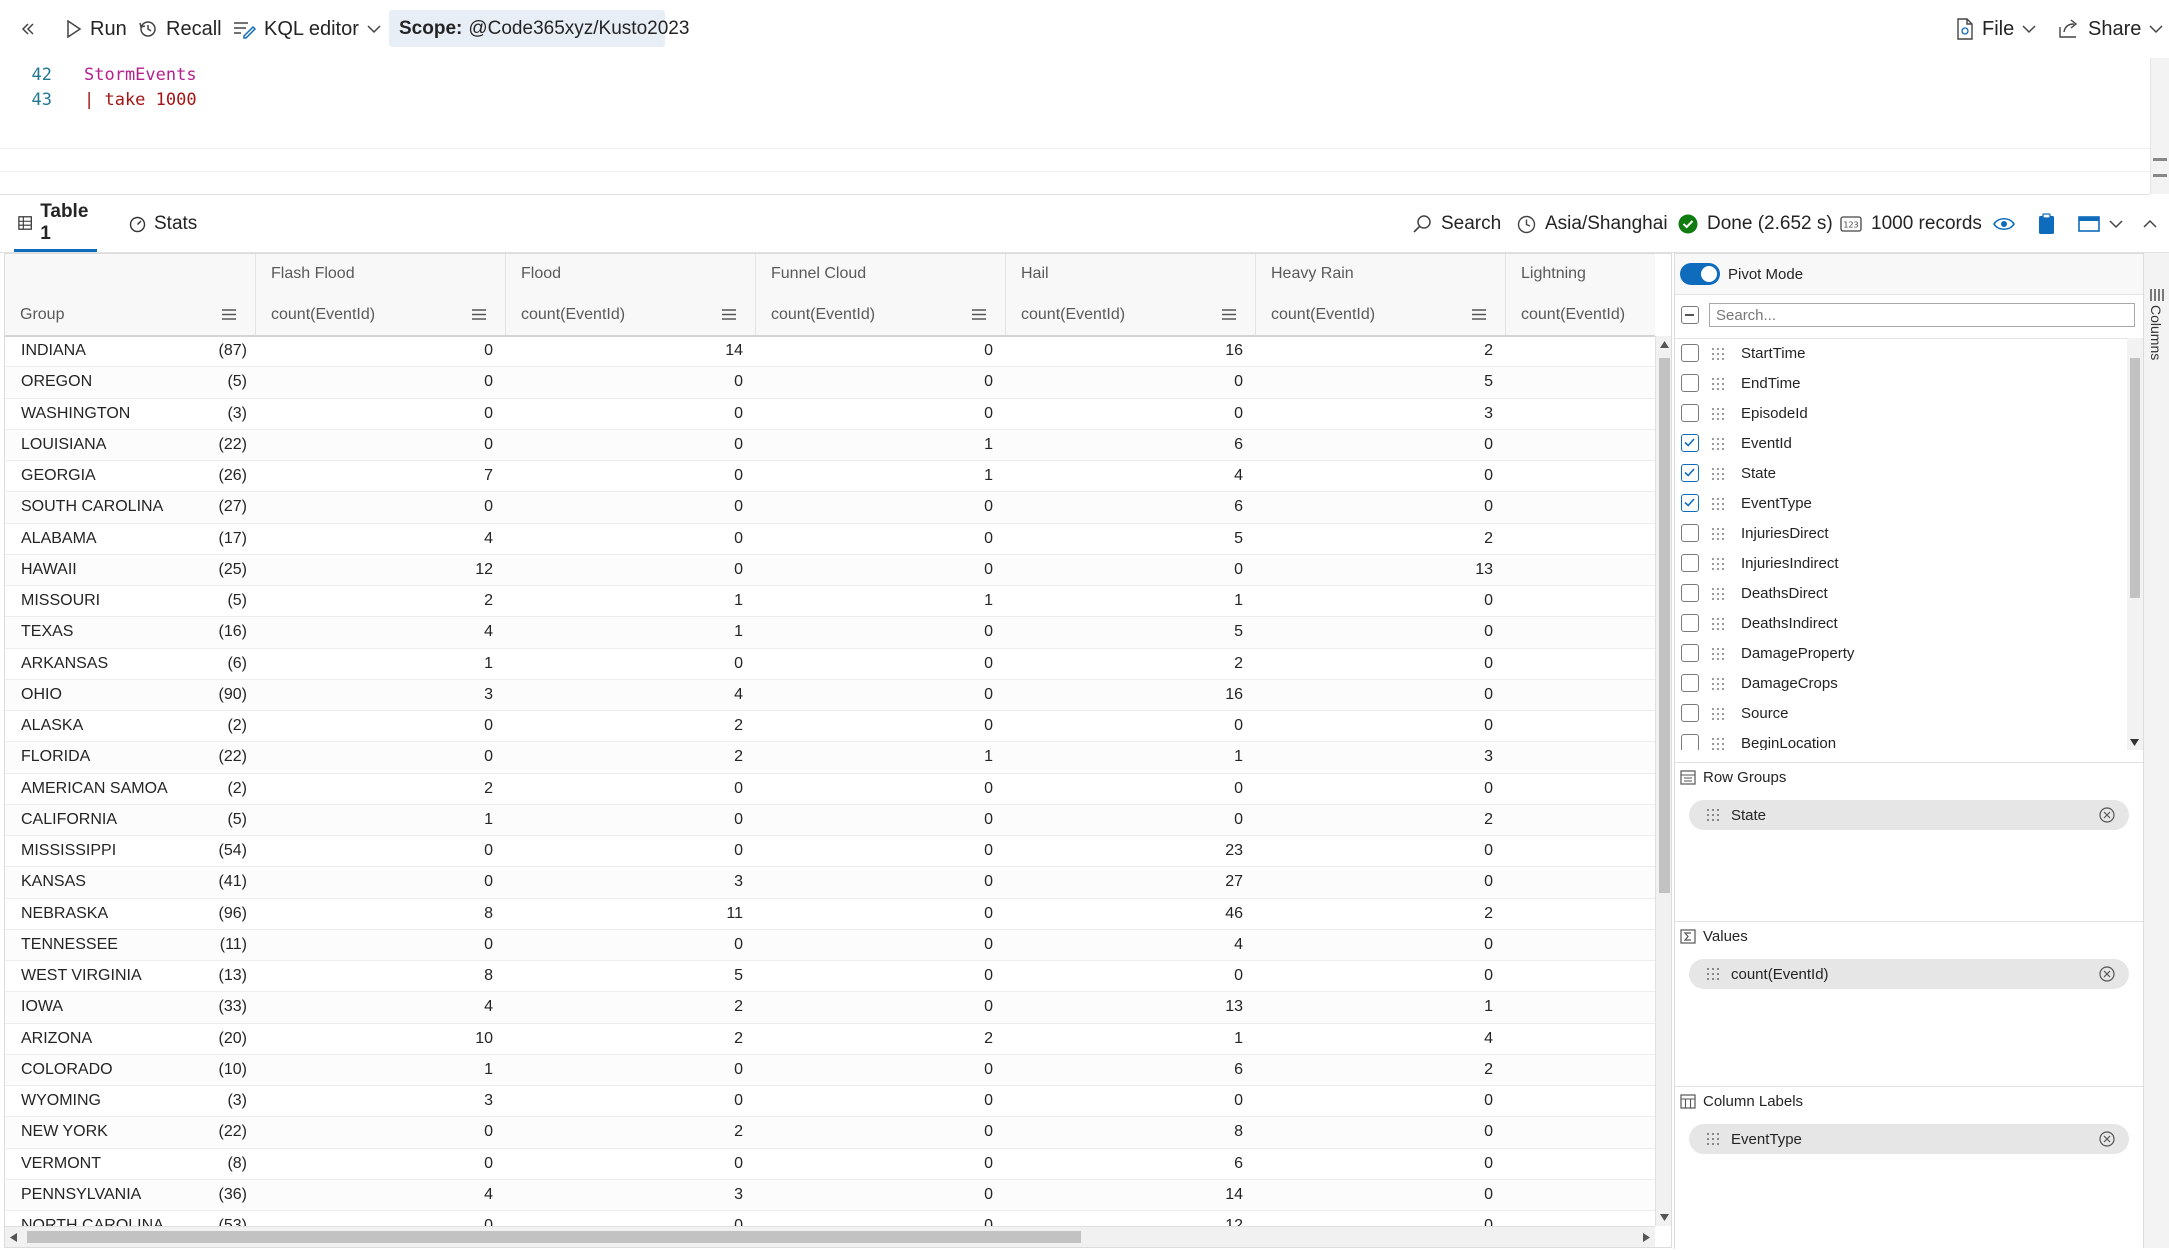 The width and height of the screenshot is (2169, 1250). I want to click on column-list-item: DamageProperty, so click(1901, 653).